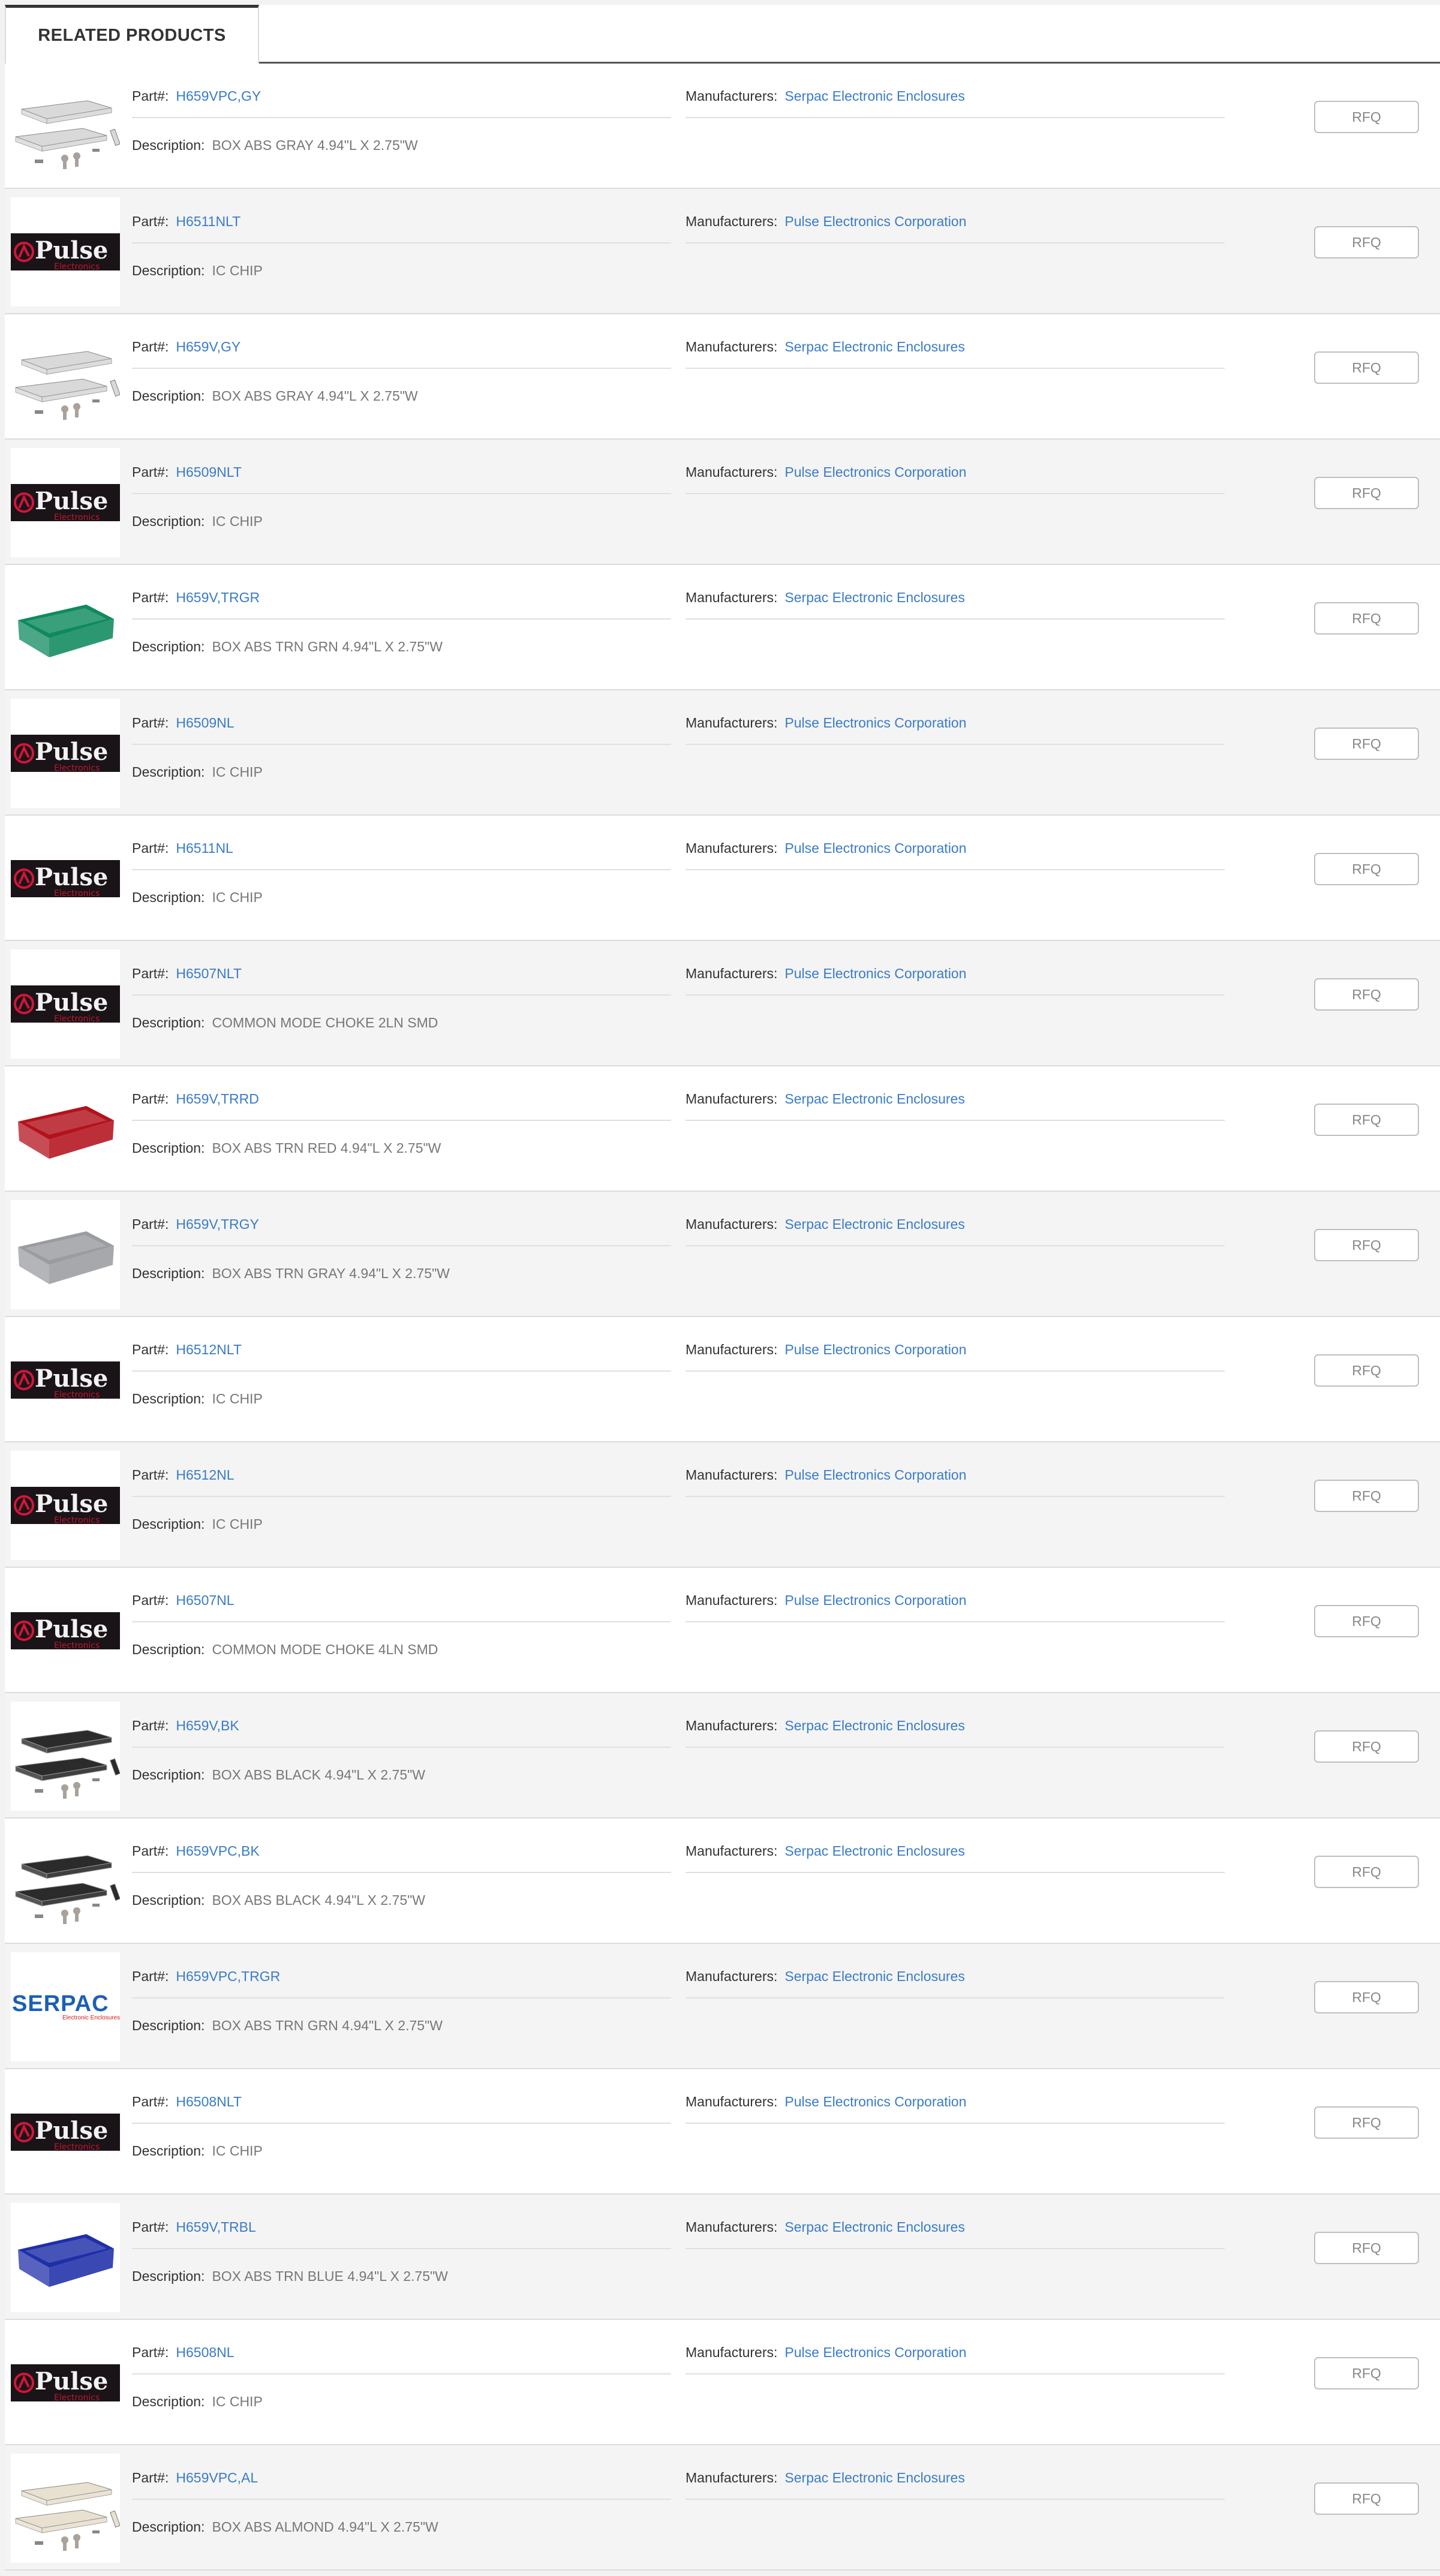 The width and height of the screenshot is (1440, 2576). Describe the element at coordinates (205, 723) in the screenshot. I see `part-number-link: H6509NL` at that location.